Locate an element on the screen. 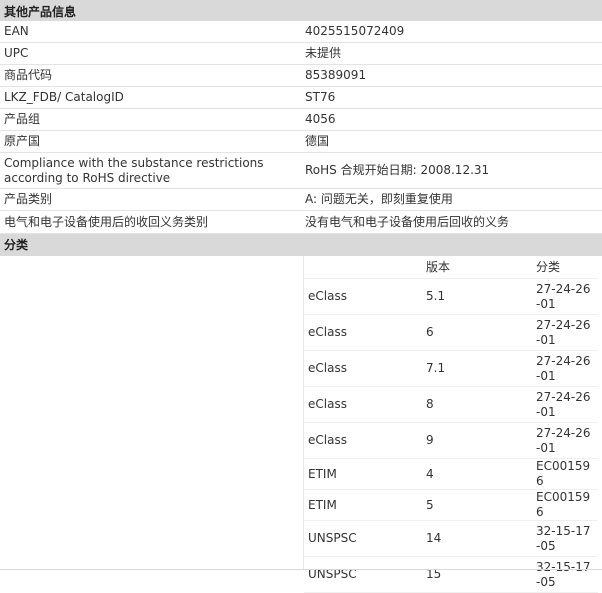 The width and height of the screenshot is (602, 593). table-row: EAN 4025515072409 is located at coordinates (301, 32).